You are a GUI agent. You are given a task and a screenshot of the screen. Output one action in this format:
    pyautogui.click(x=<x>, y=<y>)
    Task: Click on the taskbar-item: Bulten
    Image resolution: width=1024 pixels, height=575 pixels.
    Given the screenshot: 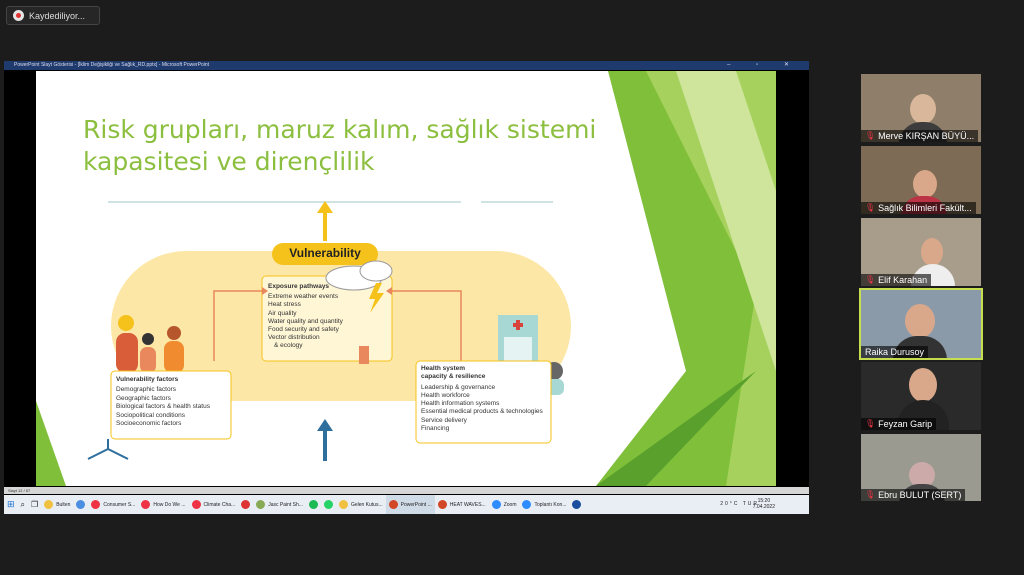 What is the action you would take?
    pyautogui.click(x=57, y=504)
    